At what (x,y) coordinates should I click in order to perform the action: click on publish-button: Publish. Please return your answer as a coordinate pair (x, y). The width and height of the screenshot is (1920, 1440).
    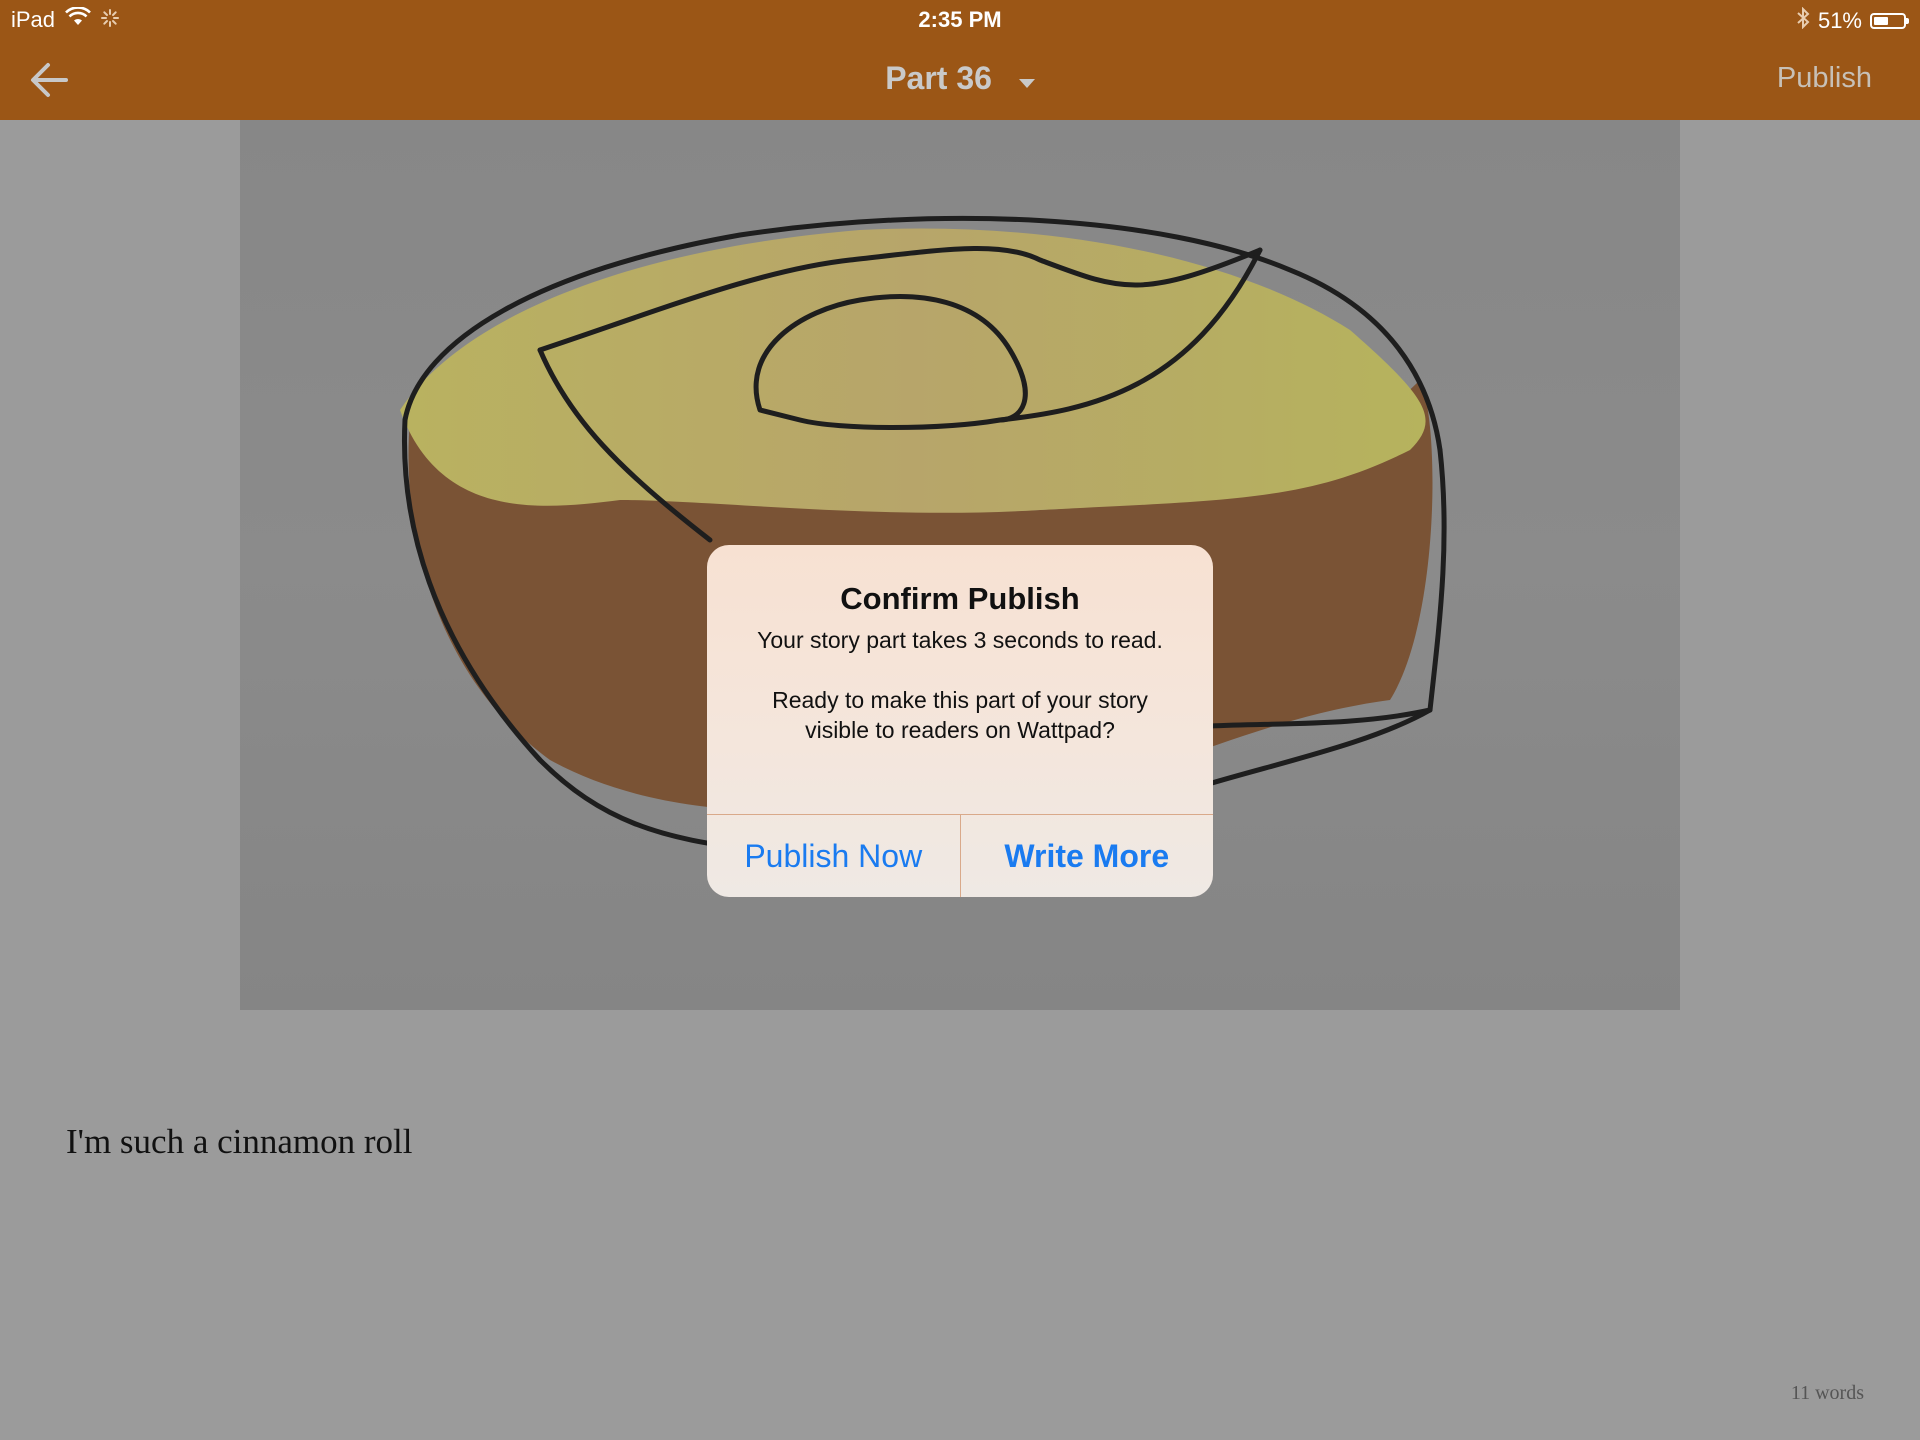
    Looking at the image, I should click on (1824, 78).